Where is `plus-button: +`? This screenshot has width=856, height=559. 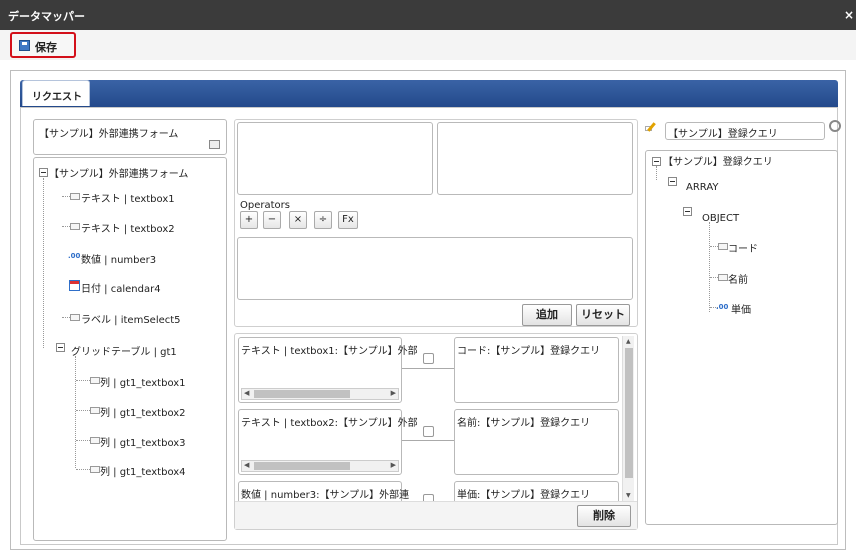
plus-button: + is located at coordinates (249, 220).